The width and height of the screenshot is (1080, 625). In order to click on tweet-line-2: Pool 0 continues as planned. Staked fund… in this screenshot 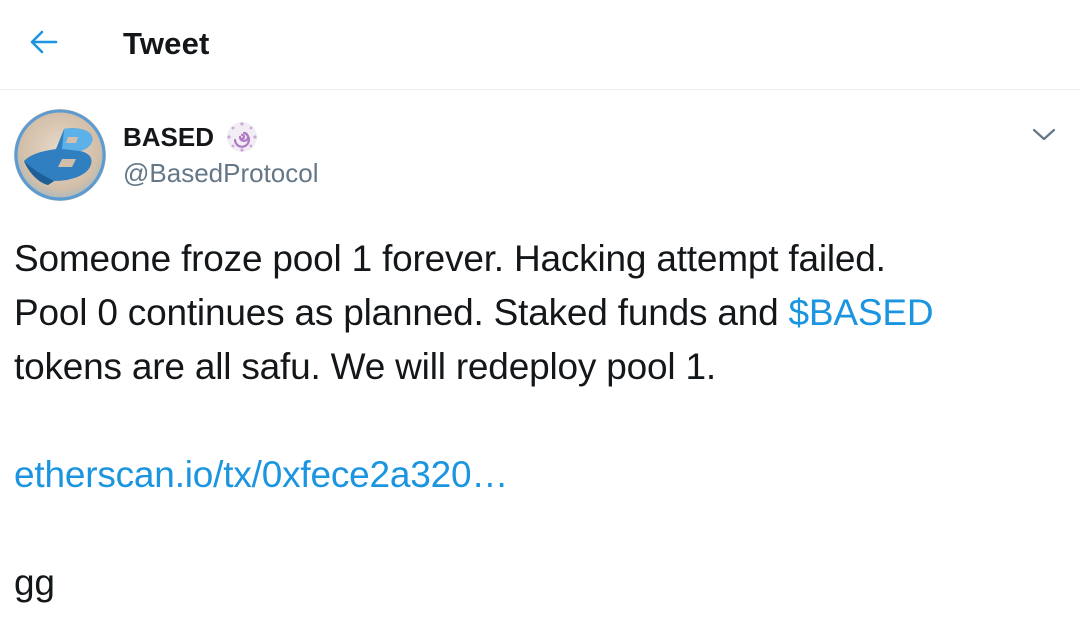, I will do `click(539, 313)`.